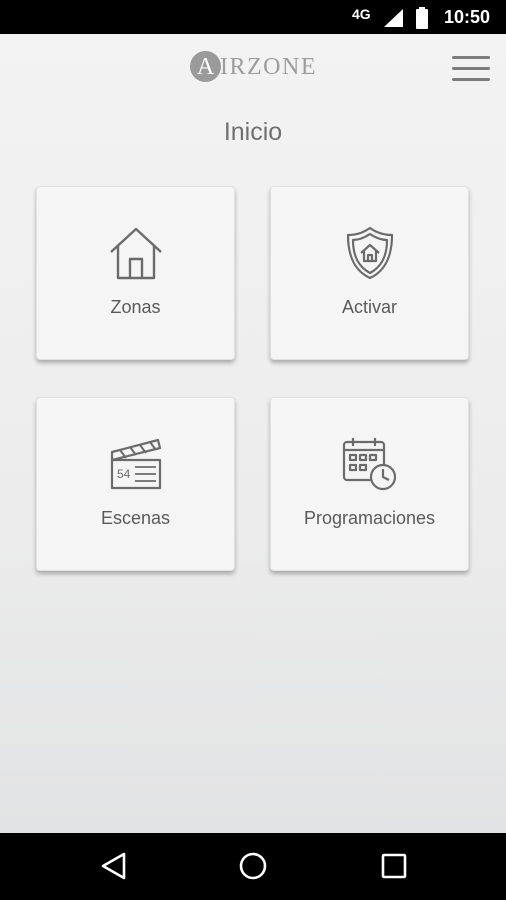 This screenshot has height=900, width=506. What do you see at coordinates (467, 17) in the screenshot?
I see `clock: 10:50` at bounding box center [467, 17].